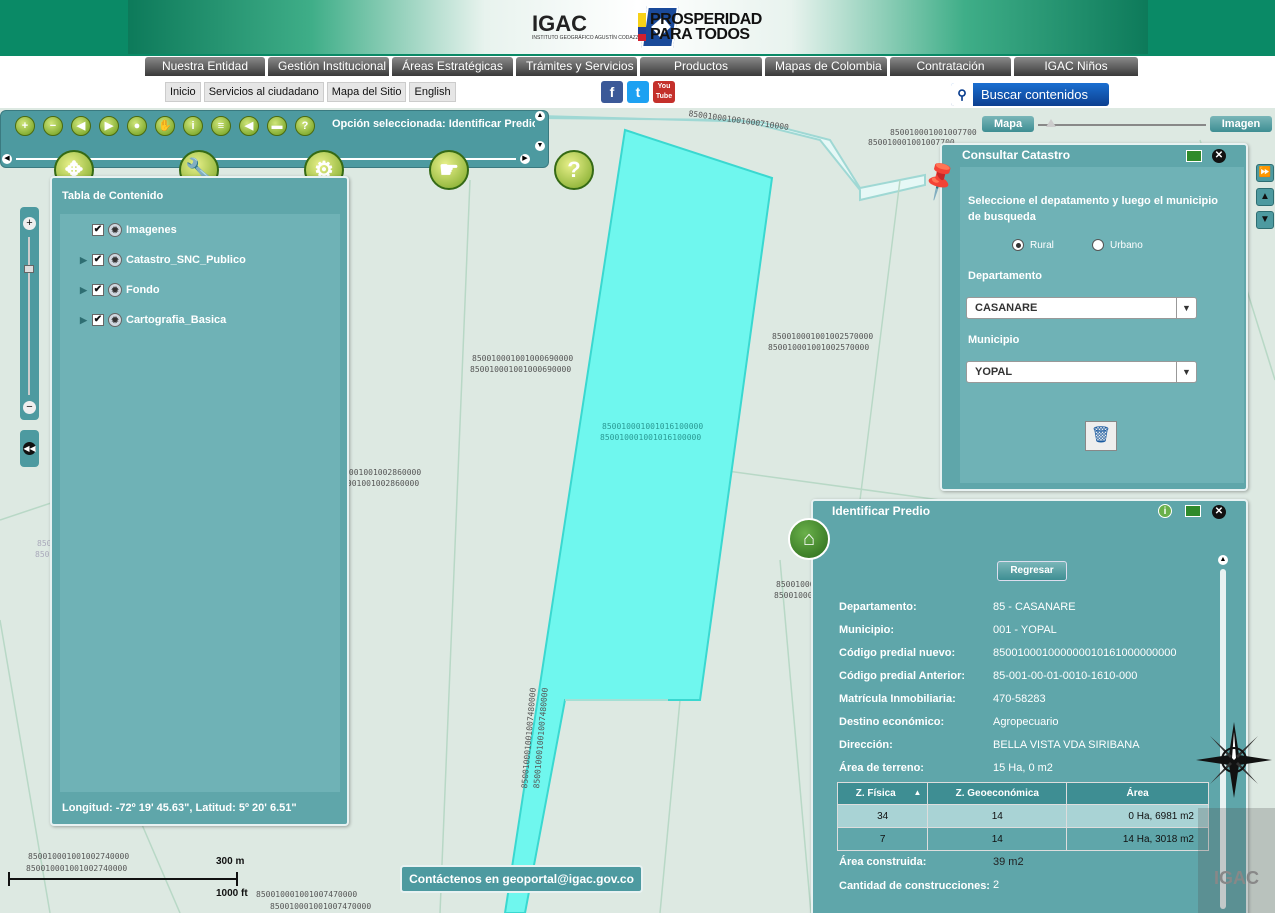 This screenshot has width=1275, height=913. I want to click on mun-select: YOPAL ▼, so click(1081, 372).